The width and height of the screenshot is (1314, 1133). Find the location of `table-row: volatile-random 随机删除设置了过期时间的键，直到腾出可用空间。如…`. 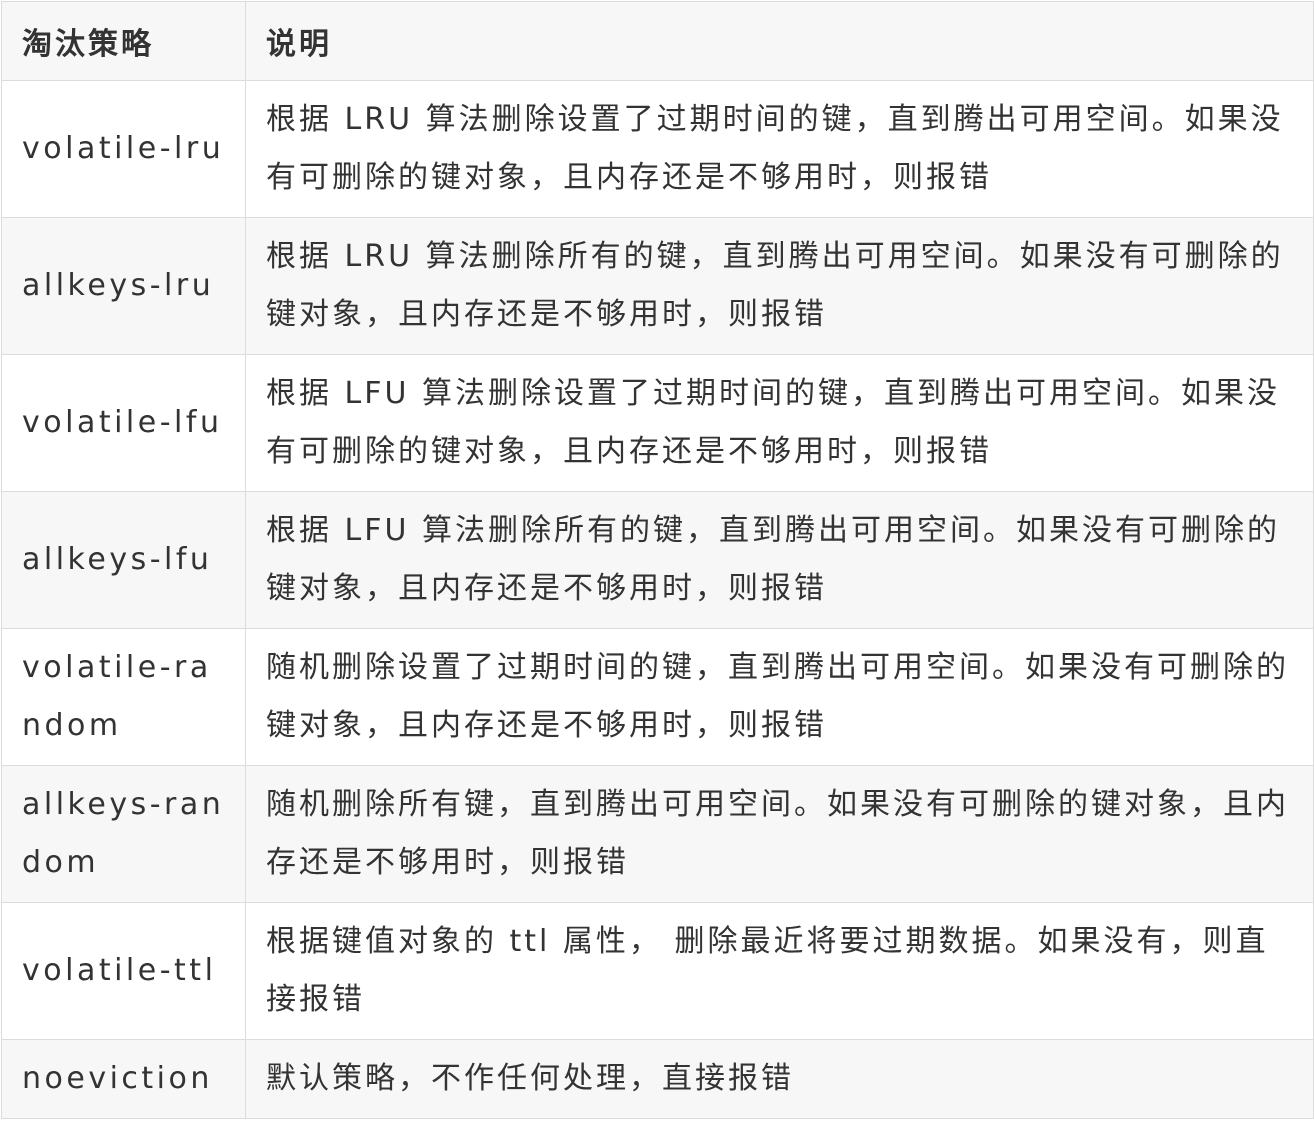

table-row: volatile-random 随机删除设置了过期时间的键，直到腾出可用空间。如… is located at coordinates (657, 697).